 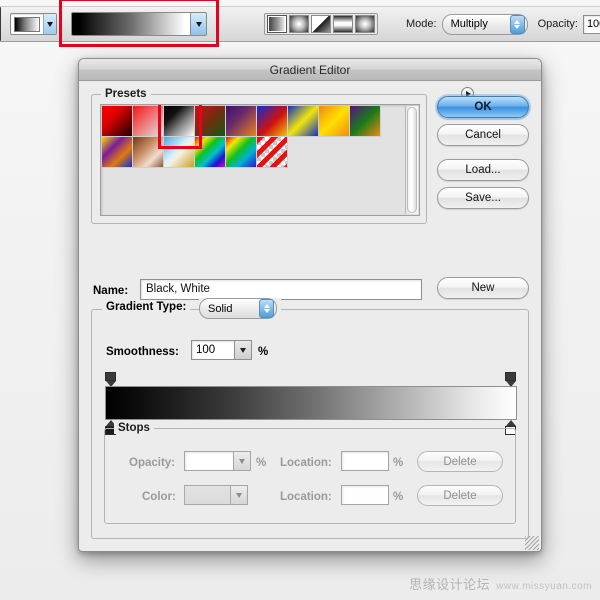 What do you see at coordinates (199, 24) in the screenshot?
I see `gradient-picker-chevron-down-icon` at bounding box center [199, 24].